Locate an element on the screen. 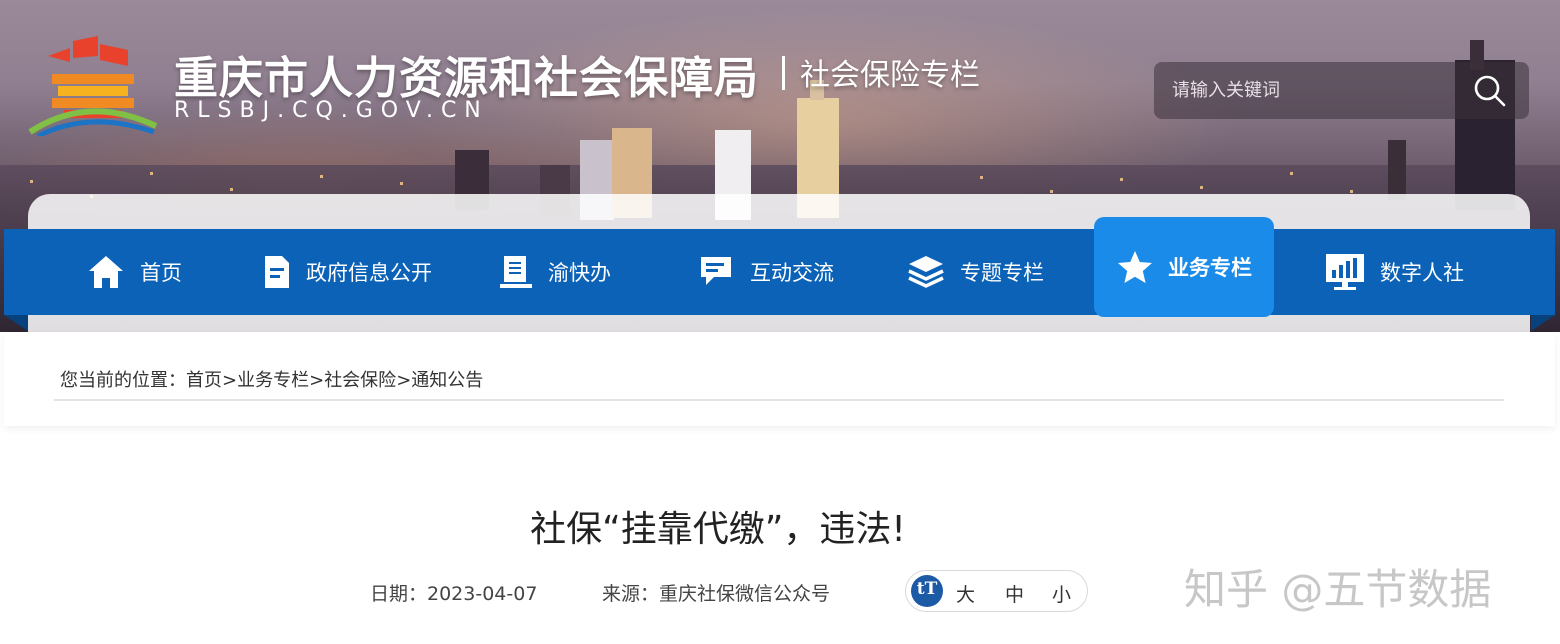 This screenshot has width=1560, height=644. font-size-icon-label: tT is located at coordinates (927, 589).